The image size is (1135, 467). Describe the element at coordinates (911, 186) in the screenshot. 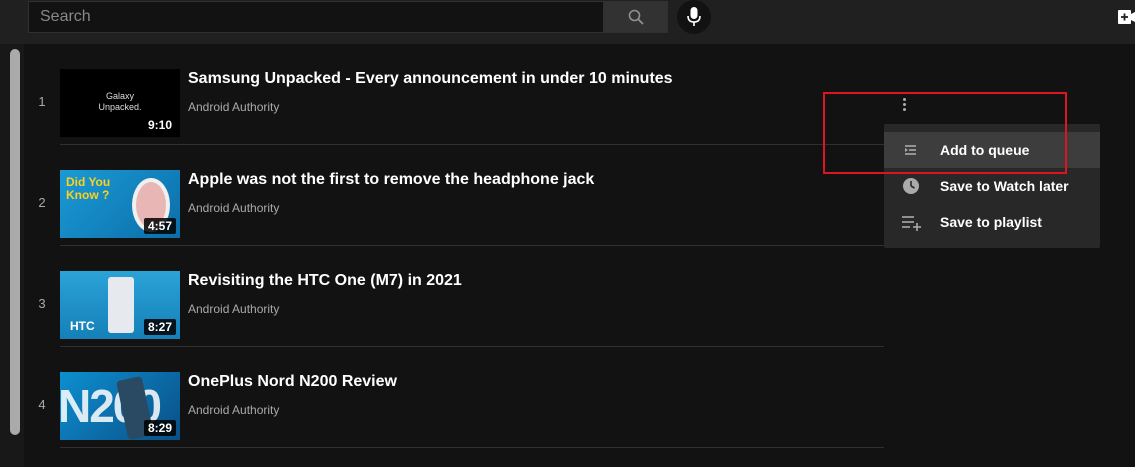

I see `clock-icon` at that location.